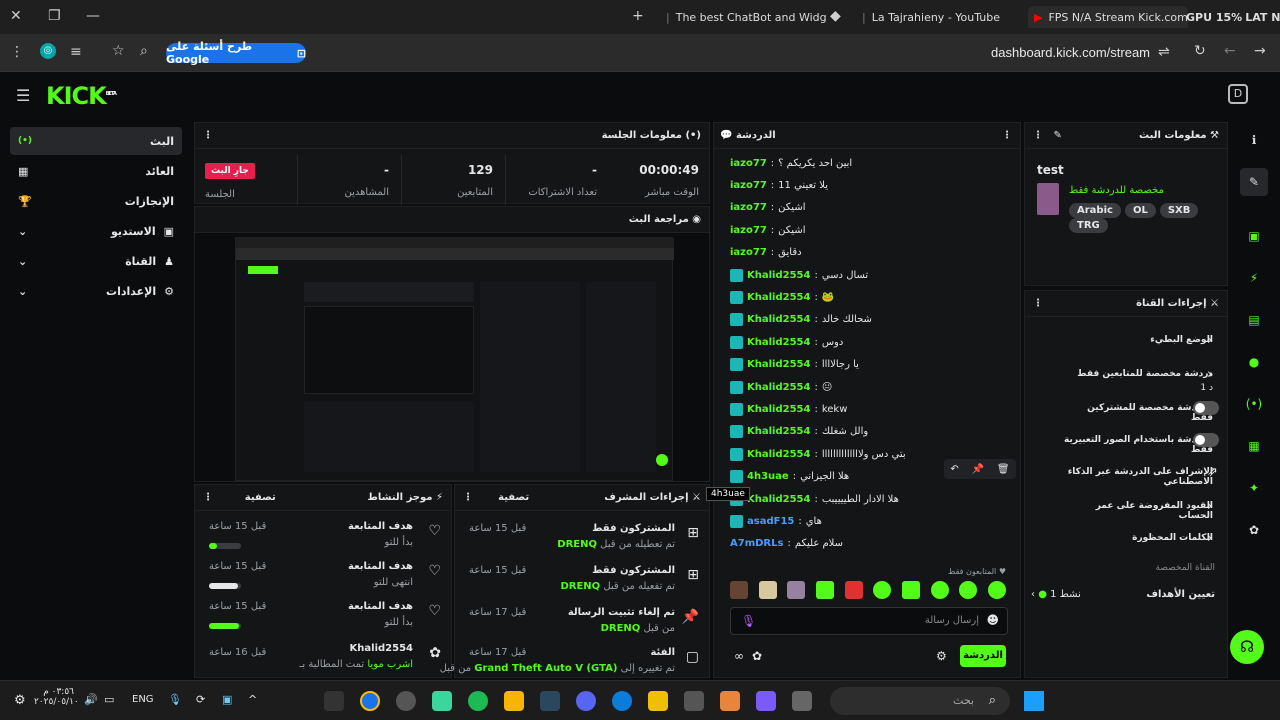 This screenshot has width=1280, height=720. I want to click on gear-icon: ⚙, so click(941, 656).